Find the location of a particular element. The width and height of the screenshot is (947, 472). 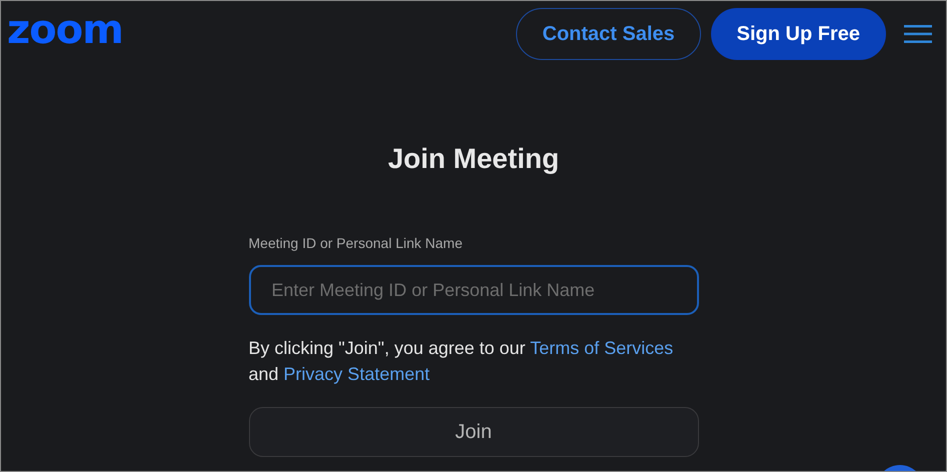

meeting-id-field: Enter Meeting ID or Personal Link Name is located at coordinates (473, 290).